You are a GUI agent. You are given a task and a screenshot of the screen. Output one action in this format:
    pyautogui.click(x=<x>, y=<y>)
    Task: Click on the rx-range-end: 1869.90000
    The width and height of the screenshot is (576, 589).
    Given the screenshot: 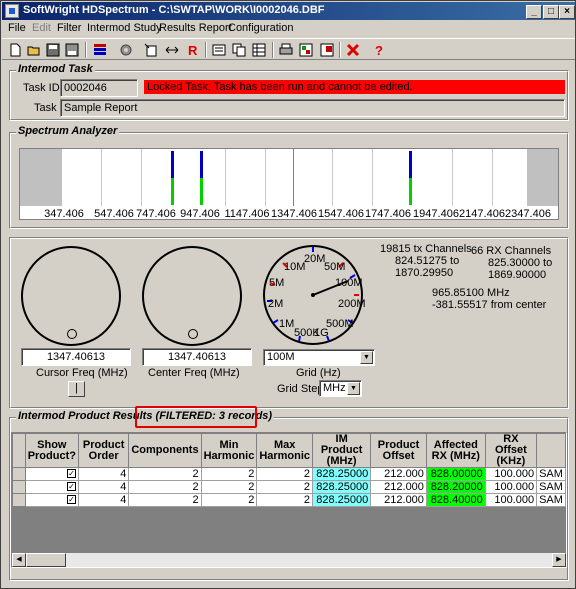 What is the action you would take?
    pyautogui.click(x=517, y=275)
    